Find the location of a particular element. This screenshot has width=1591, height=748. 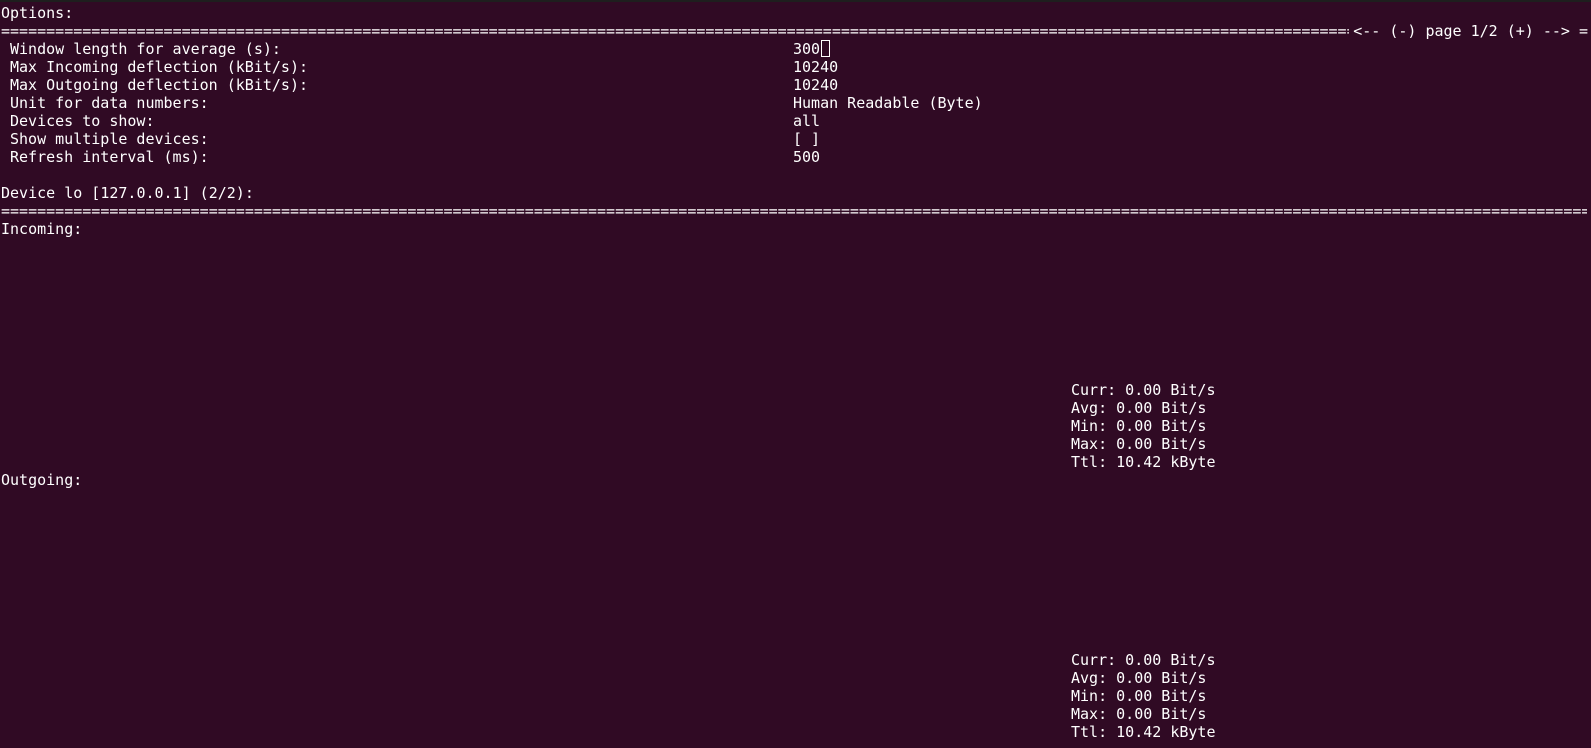

option-value-window-length: 300 is located at coordinates (812, 49).